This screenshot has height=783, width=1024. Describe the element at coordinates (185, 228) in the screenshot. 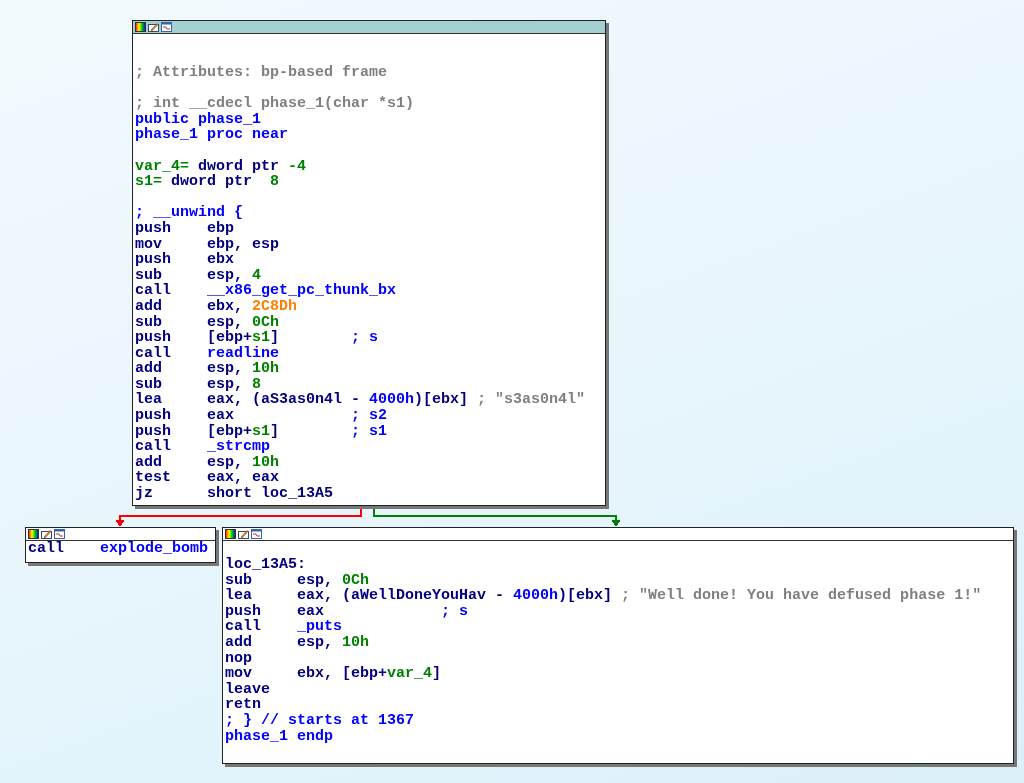

I see `code-line: push ebp` at that location.